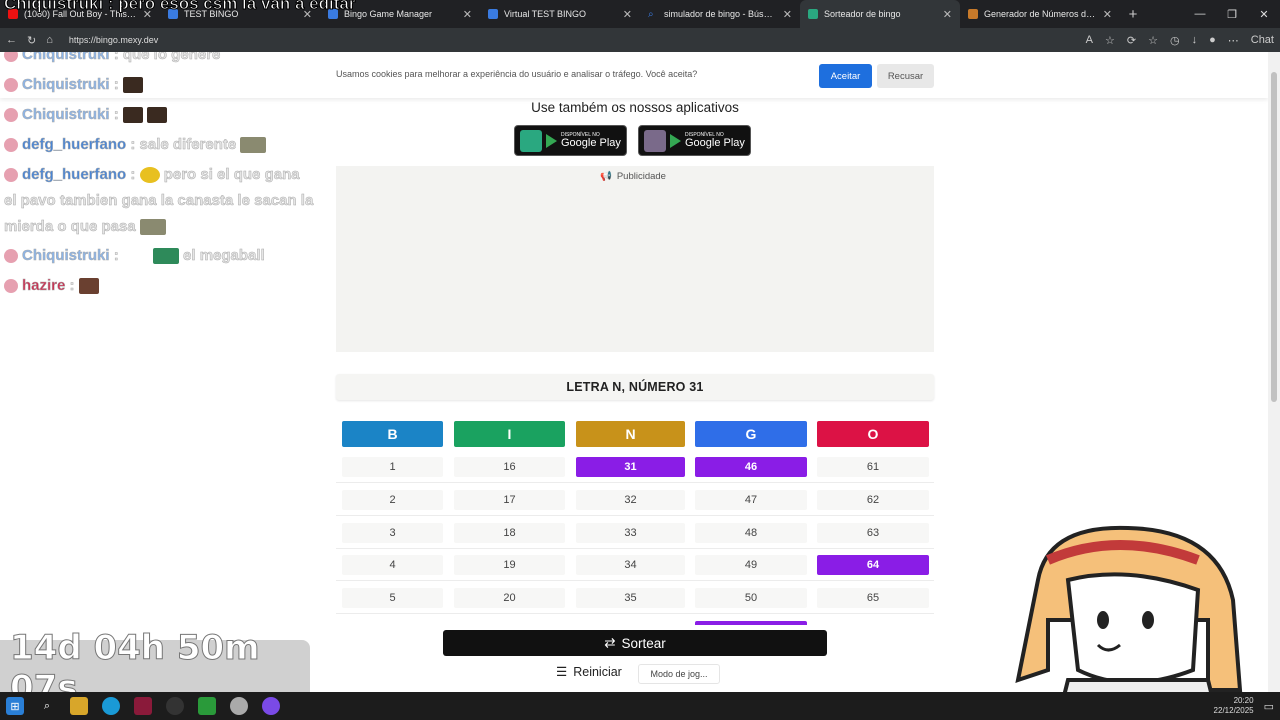  What do you see at coordinates (630, 500) in the screenshot?
I see `number-cell: 32` at bounding box center [630, 500].